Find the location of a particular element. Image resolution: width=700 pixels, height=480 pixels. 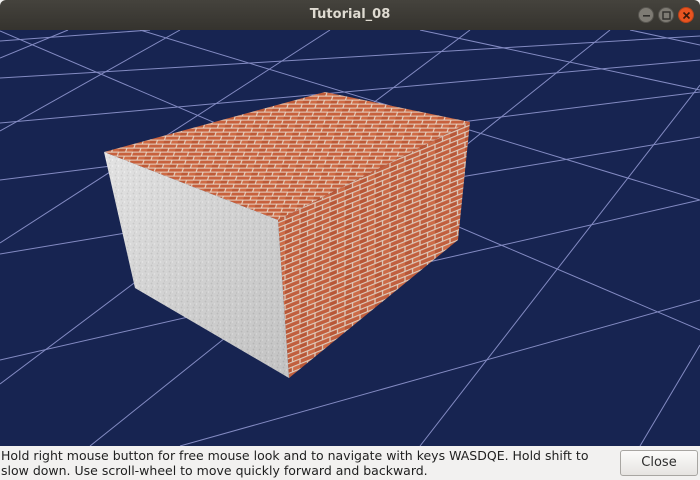

maximize-button is located at coordinates (666, 15).